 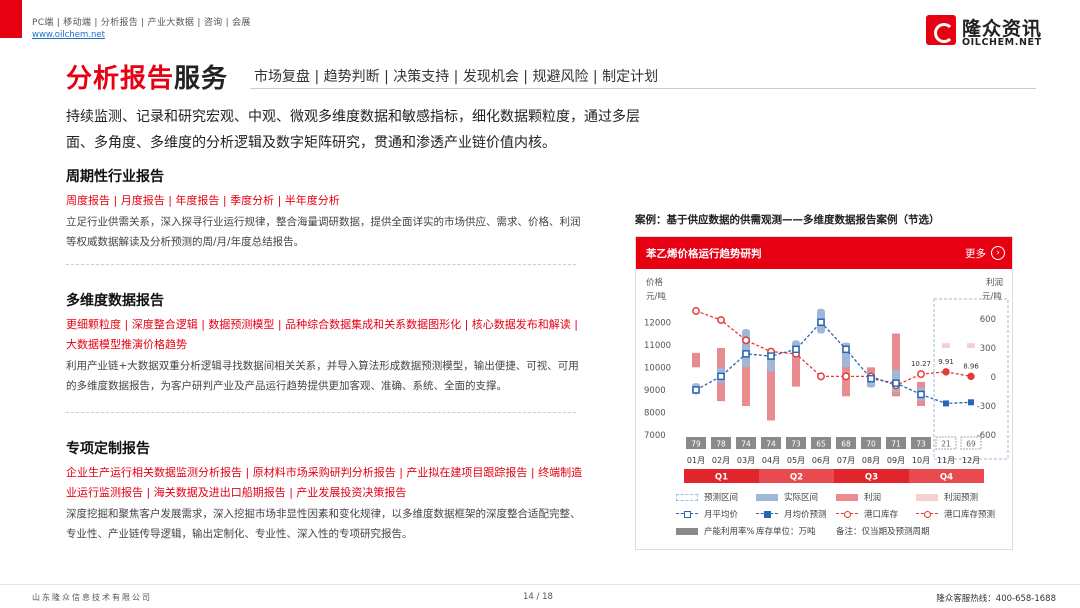 I want to click on legend-utilization: 产能利用率%, so click(x=715, y=531).